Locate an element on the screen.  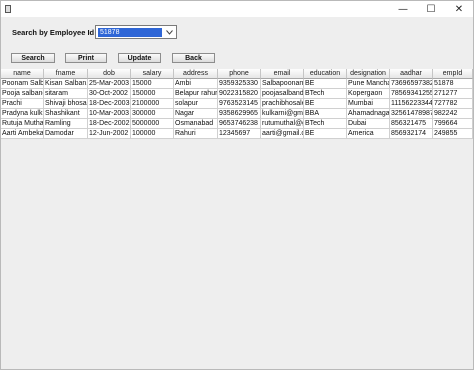
table-cell-aadhar: 78569341255 is located at coordinates (411, 94).